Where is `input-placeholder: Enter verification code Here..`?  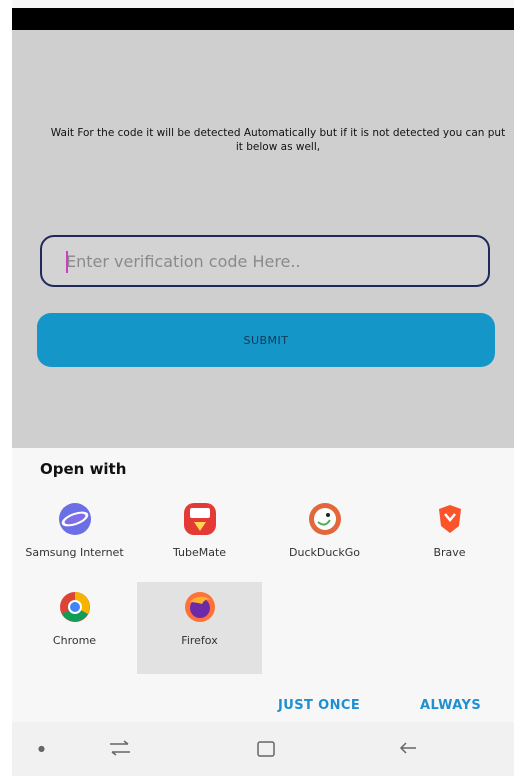 input-placeholder: Enter verification code Here.. is located at coordinates (183, 261).